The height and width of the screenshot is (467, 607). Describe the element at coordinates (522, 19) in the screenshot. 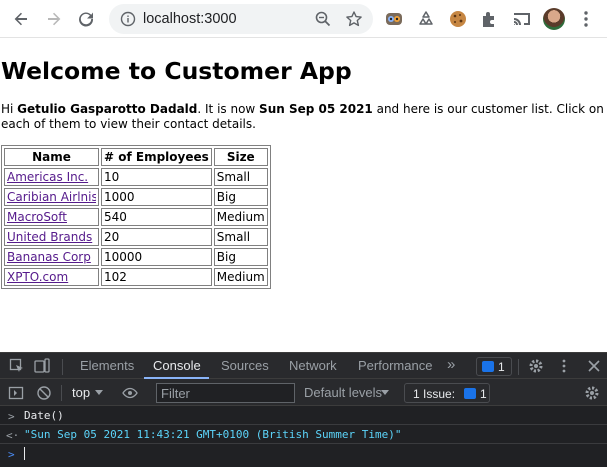

I see `cast-icon` at that location.